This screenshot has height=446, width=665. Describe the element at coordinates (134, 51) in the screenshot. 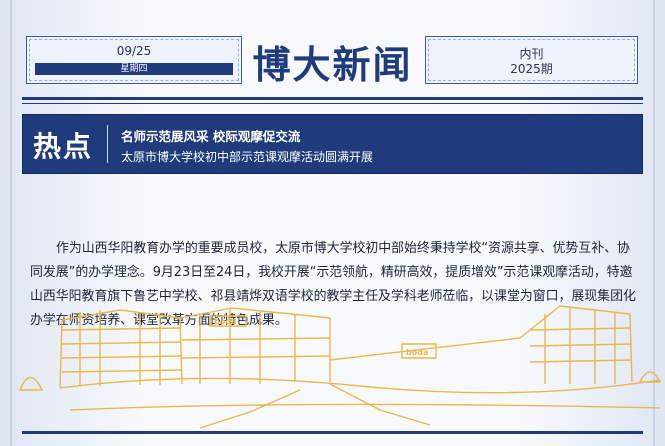

I see `issue-date: 09/25` at that location.